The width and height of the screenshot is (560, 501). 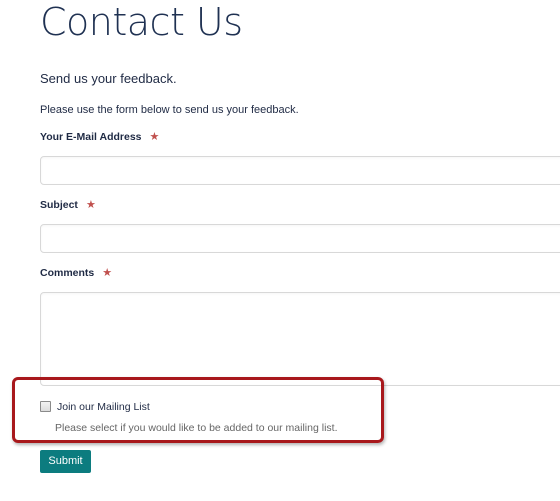 I want to click on subject-label-text: Subject, so click(x=59, y=205).